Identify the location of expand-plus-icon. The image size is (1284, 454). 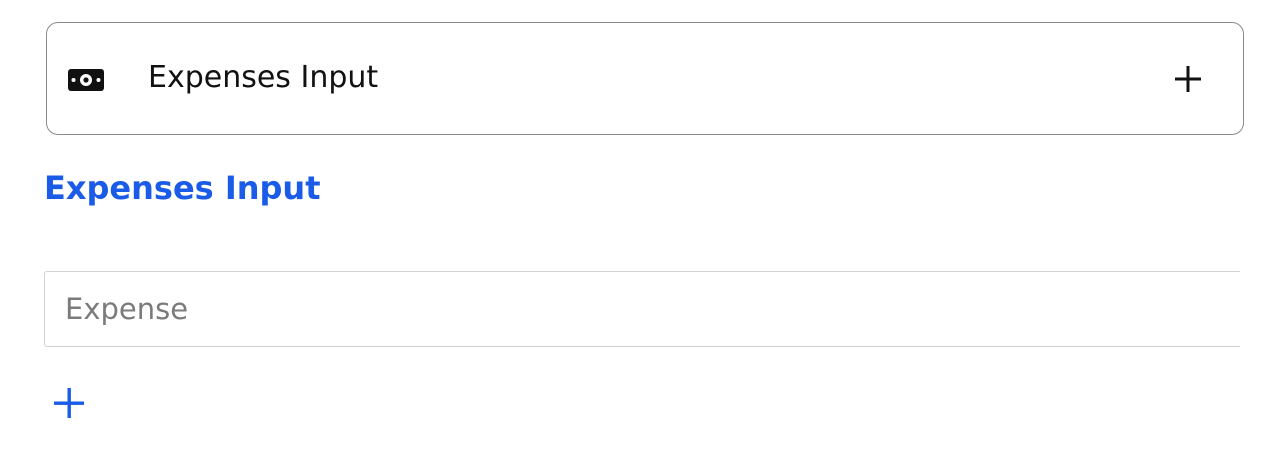
(1188, 79).